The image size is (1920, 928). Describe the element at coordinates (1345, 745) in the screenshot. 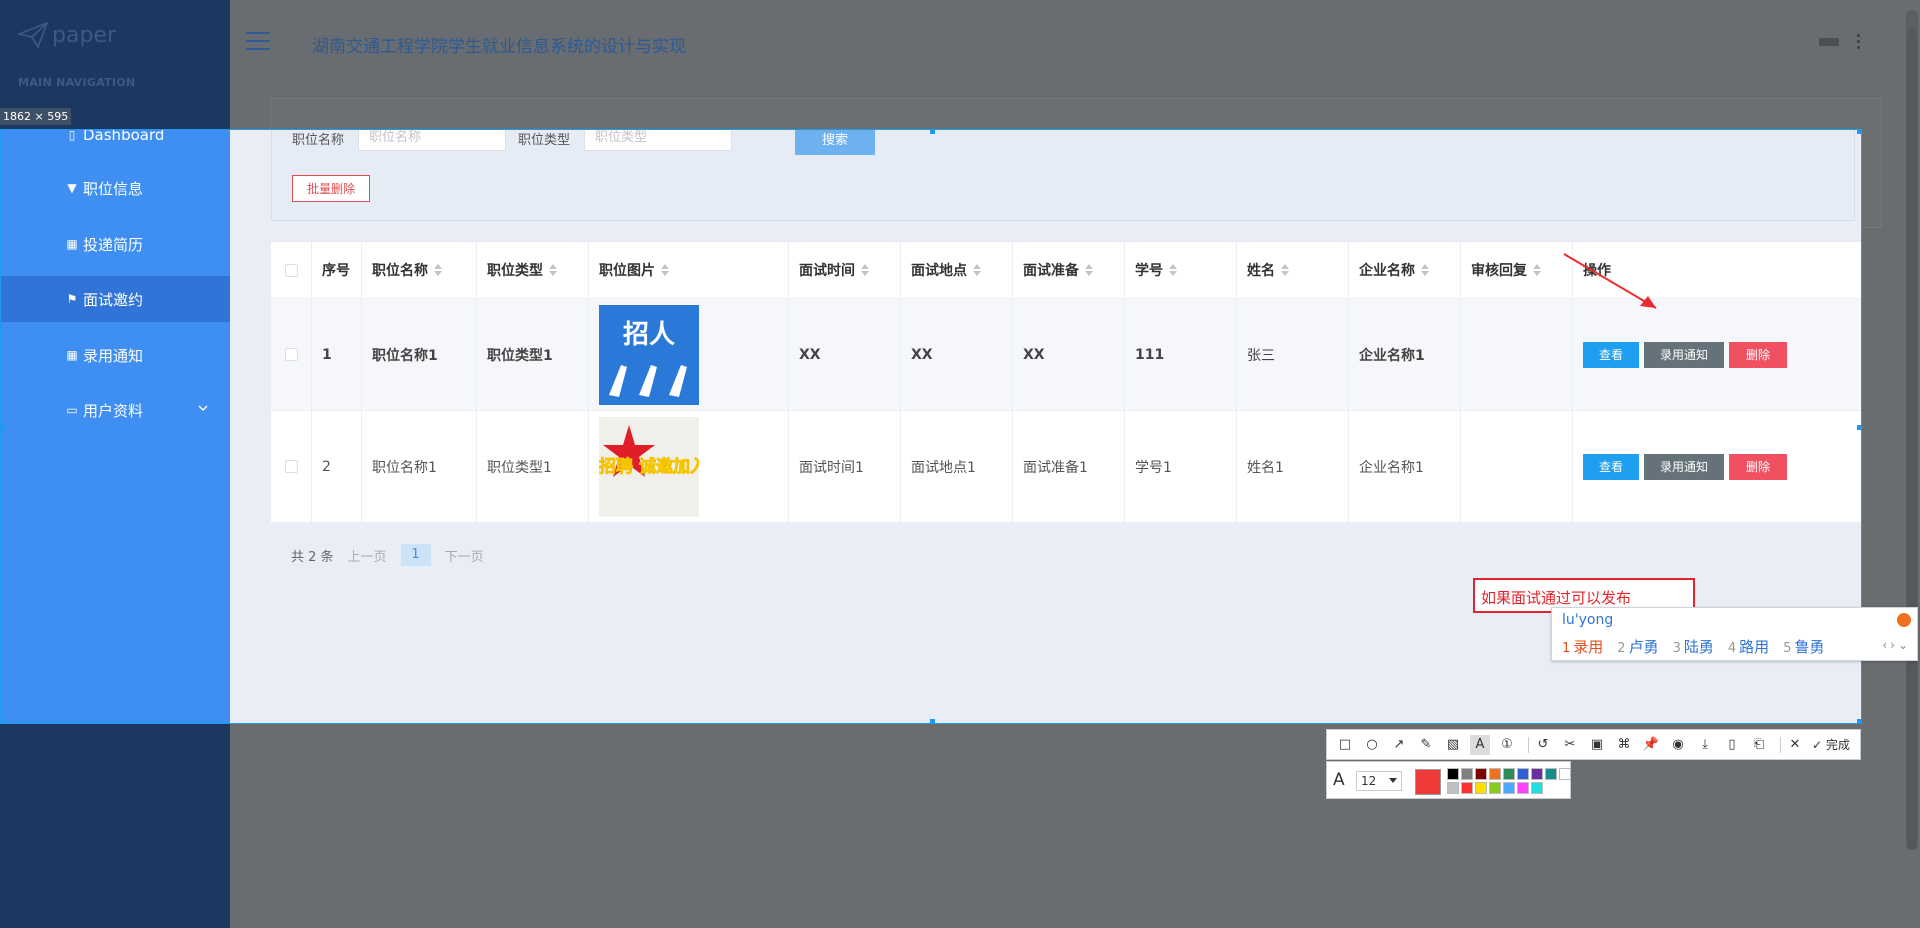

I see `rectangle-tool-icon: □` at that location.